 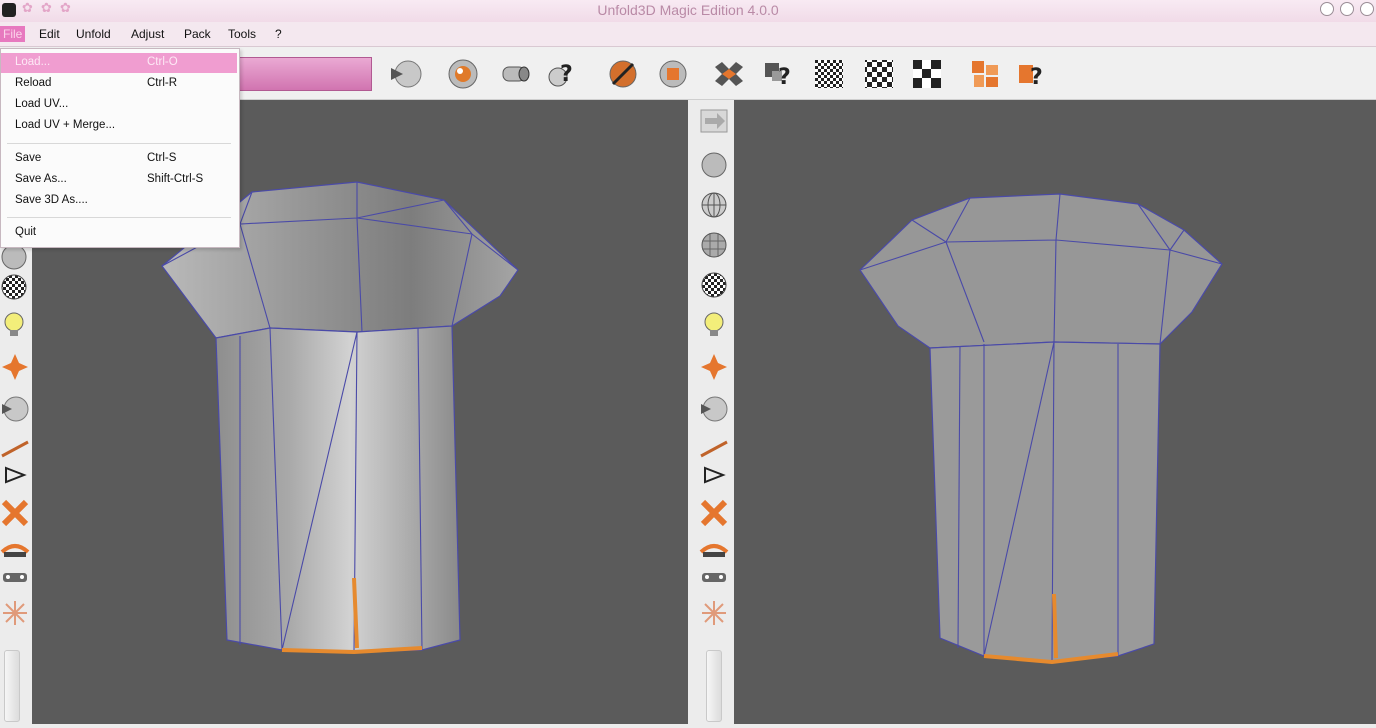 What do you see at coordinates (119, 84) in the screenshot?
I see `menu-item-reload: Reload Ctrl-R` at bounding box center [119, 84].